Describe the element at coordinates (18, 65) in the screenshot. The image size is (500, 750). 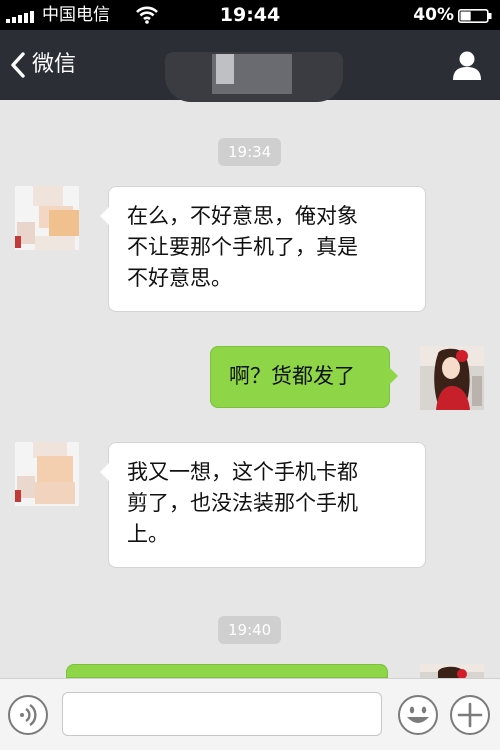
I see `back-chevron-icon` at that location.